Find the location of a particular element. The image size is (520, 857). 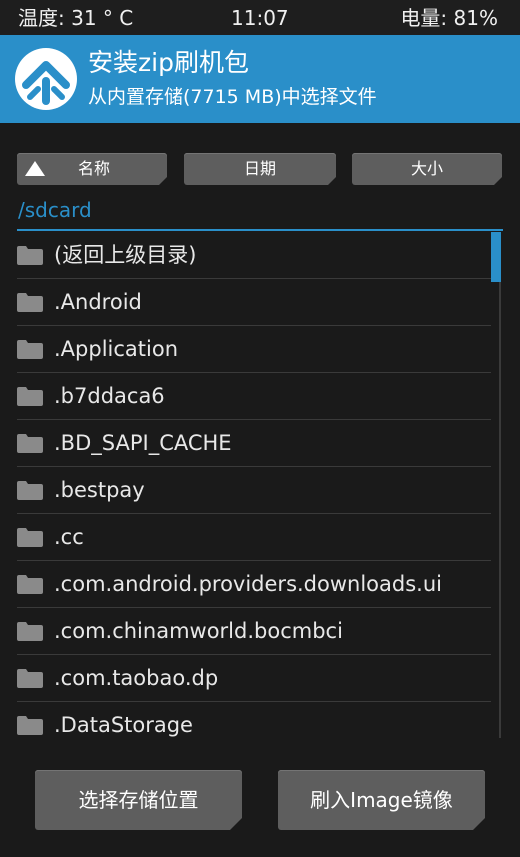

select-storage-label: 选择存储位置 is located at coordinates (138, 800).